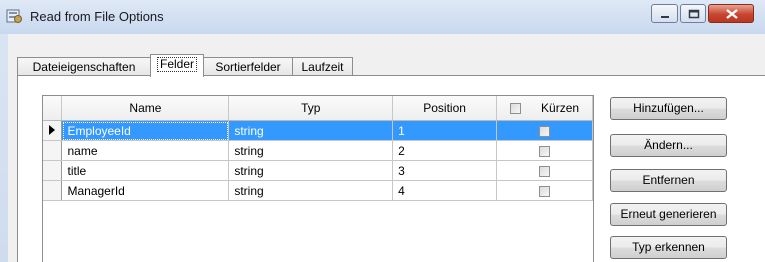 The image size is (765, 262). I want to click on tab-dateieigenschaften: Dateieigenschaften, so click(84, 66).